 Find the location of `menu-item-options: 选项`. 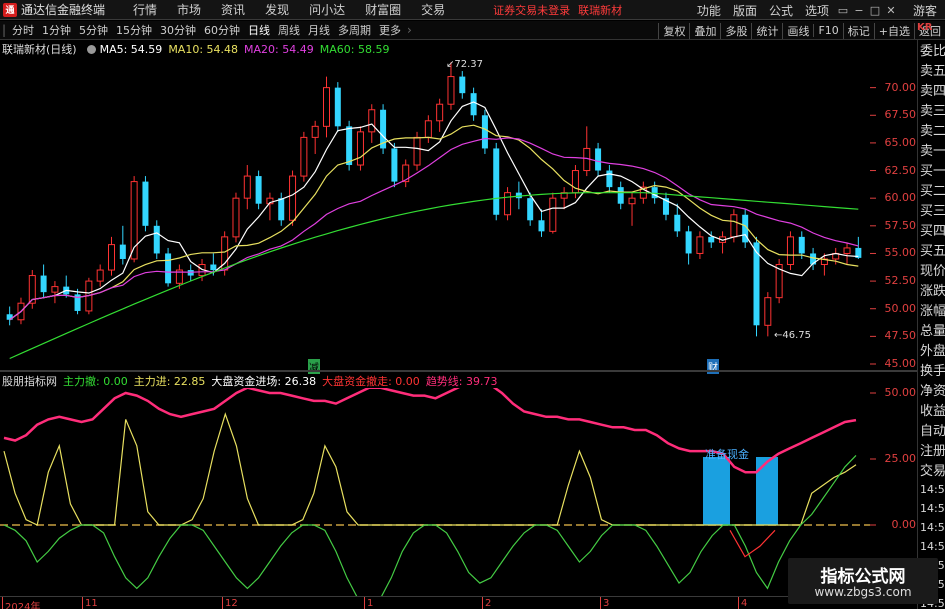

menu-item-options: 选项 is located at coordinates (817, 10).